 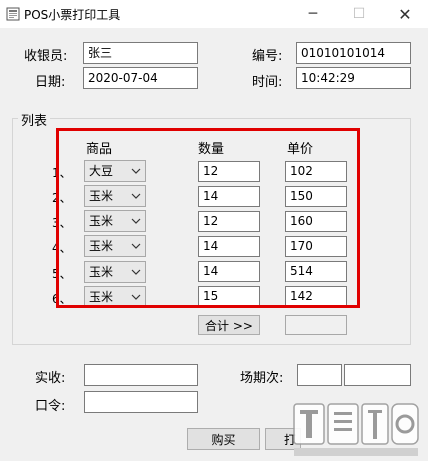 What do you see at coordinates (262, 378) in the screenshot?
I see `session-label: 场期次:` at bounding box center [262, 378].